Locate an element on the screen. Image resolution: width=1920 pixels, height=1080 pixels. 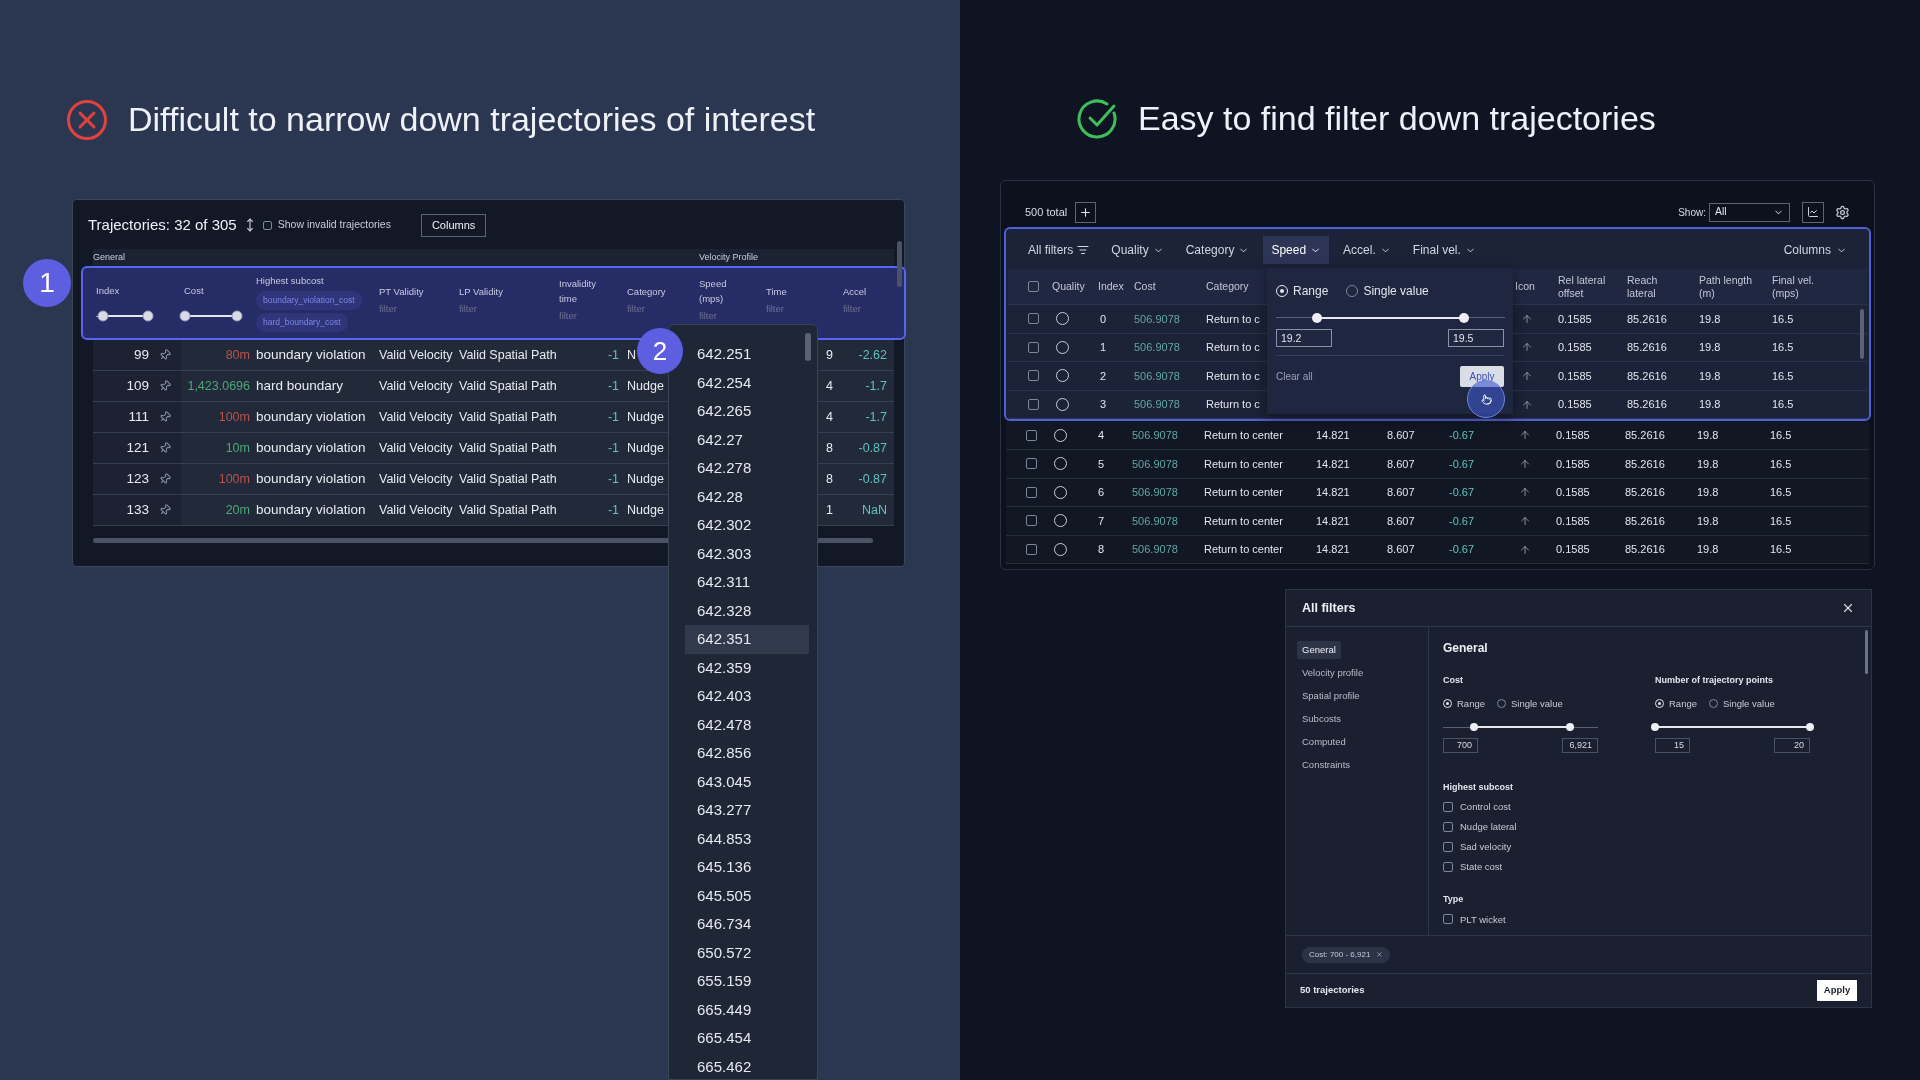
dropdown-item: 644.853 is located at coordinates (747, 838).